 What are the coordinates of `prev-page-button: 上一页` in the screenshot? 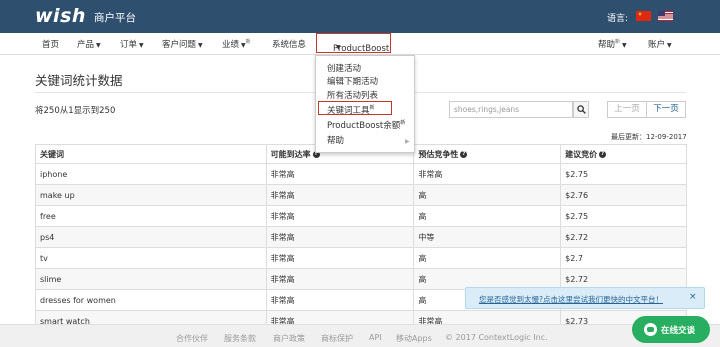 It's located at (627, 109).